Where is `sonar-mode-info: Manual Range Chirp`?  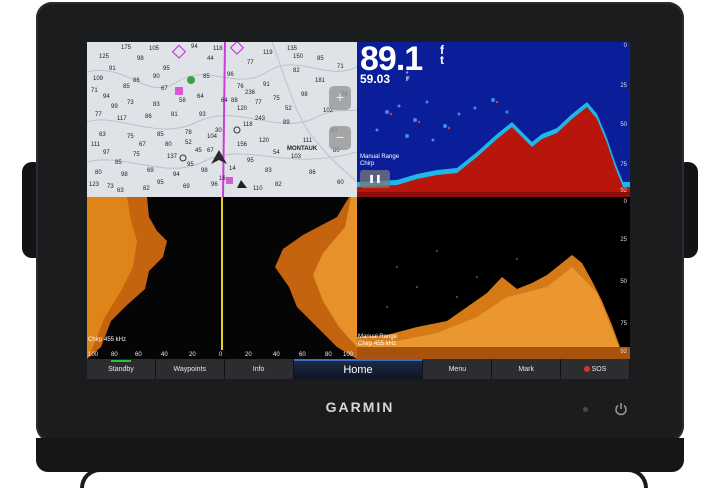 sonar-mode-info: Manual Range Chirp is located at coordinates (379, 161).